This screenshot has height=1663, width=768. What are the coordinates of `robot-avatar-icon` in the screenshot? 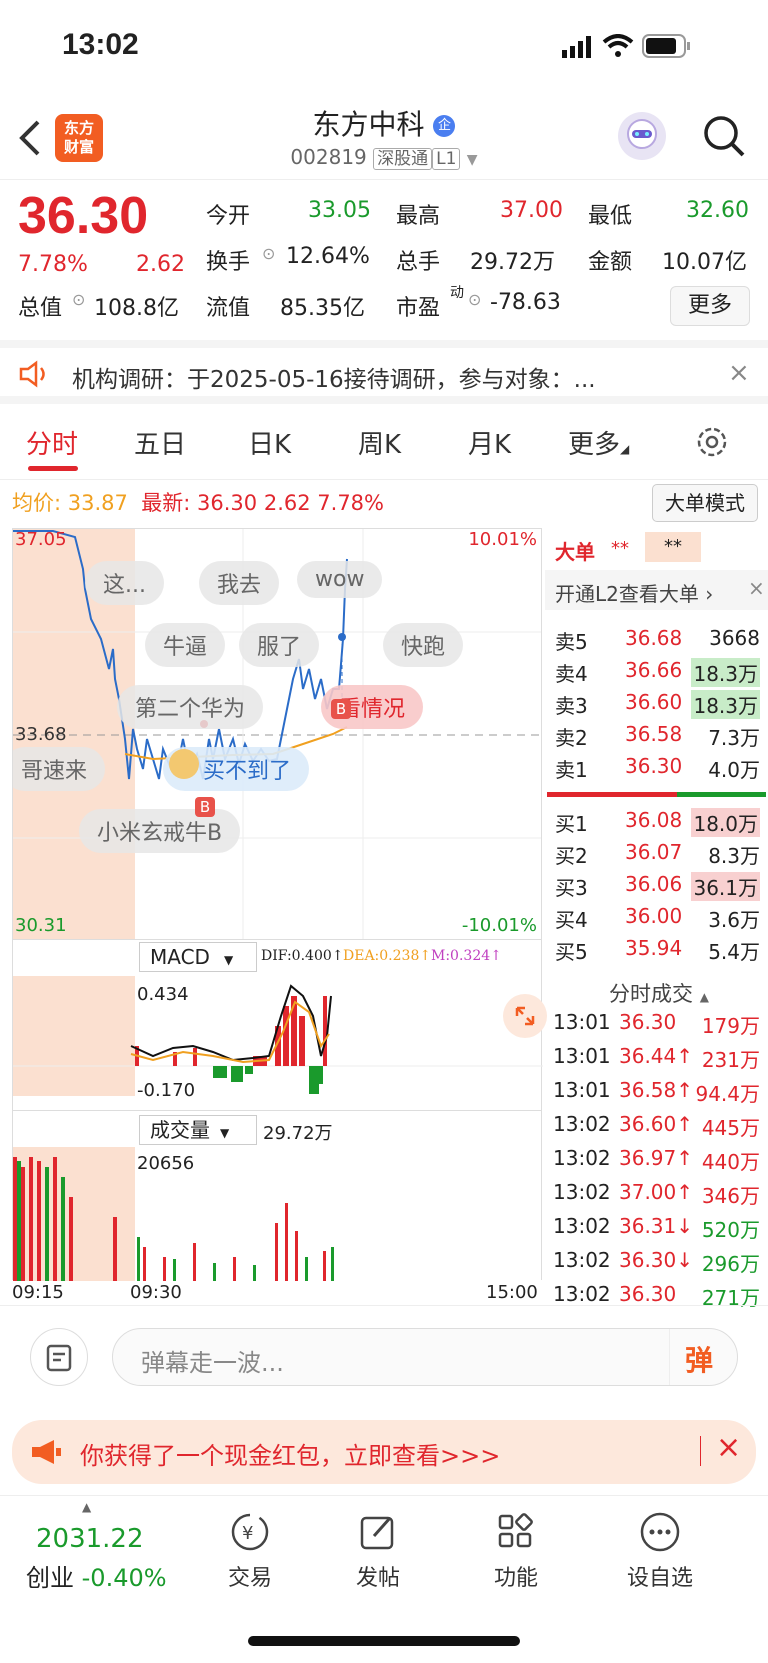 It's located at (642, 136).